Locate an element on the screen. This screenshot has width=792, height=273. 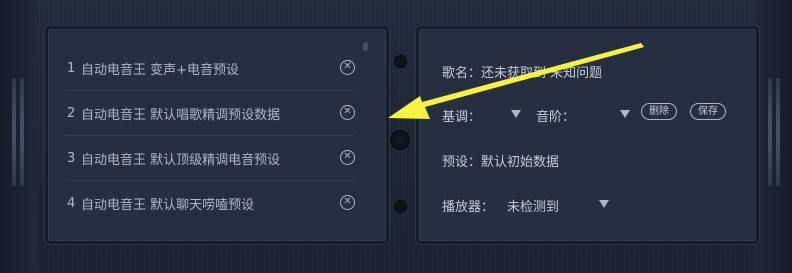
left-edge-trim is located at coordinates (19, 136).